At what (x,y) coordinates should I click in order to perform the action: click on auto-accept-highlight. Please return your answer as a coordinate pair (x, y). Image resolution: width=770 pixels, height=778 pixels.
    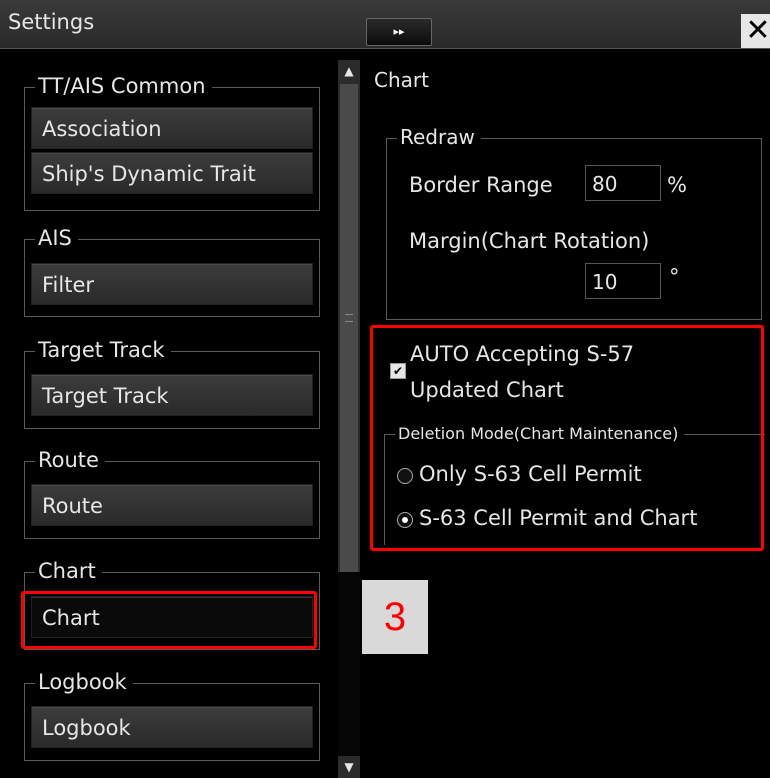
    Looking at the image, I should click on (567, 438).